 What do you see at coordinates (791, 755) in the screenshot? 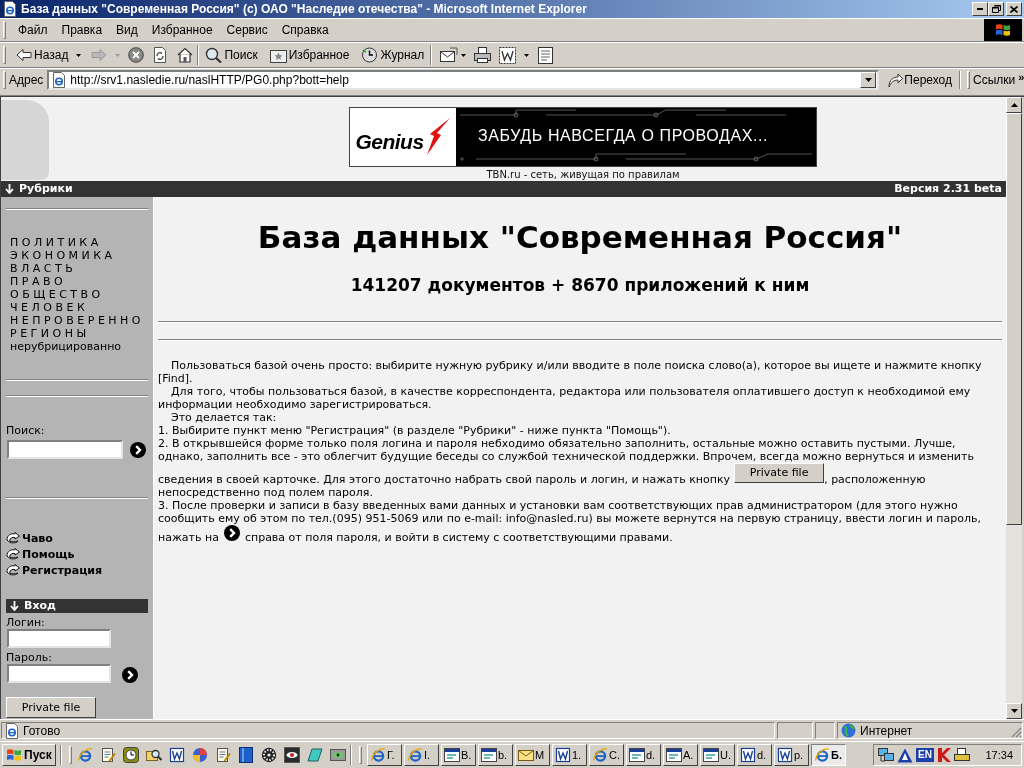
I see `taskbar-button: p.` at bounding box center [791, 755].